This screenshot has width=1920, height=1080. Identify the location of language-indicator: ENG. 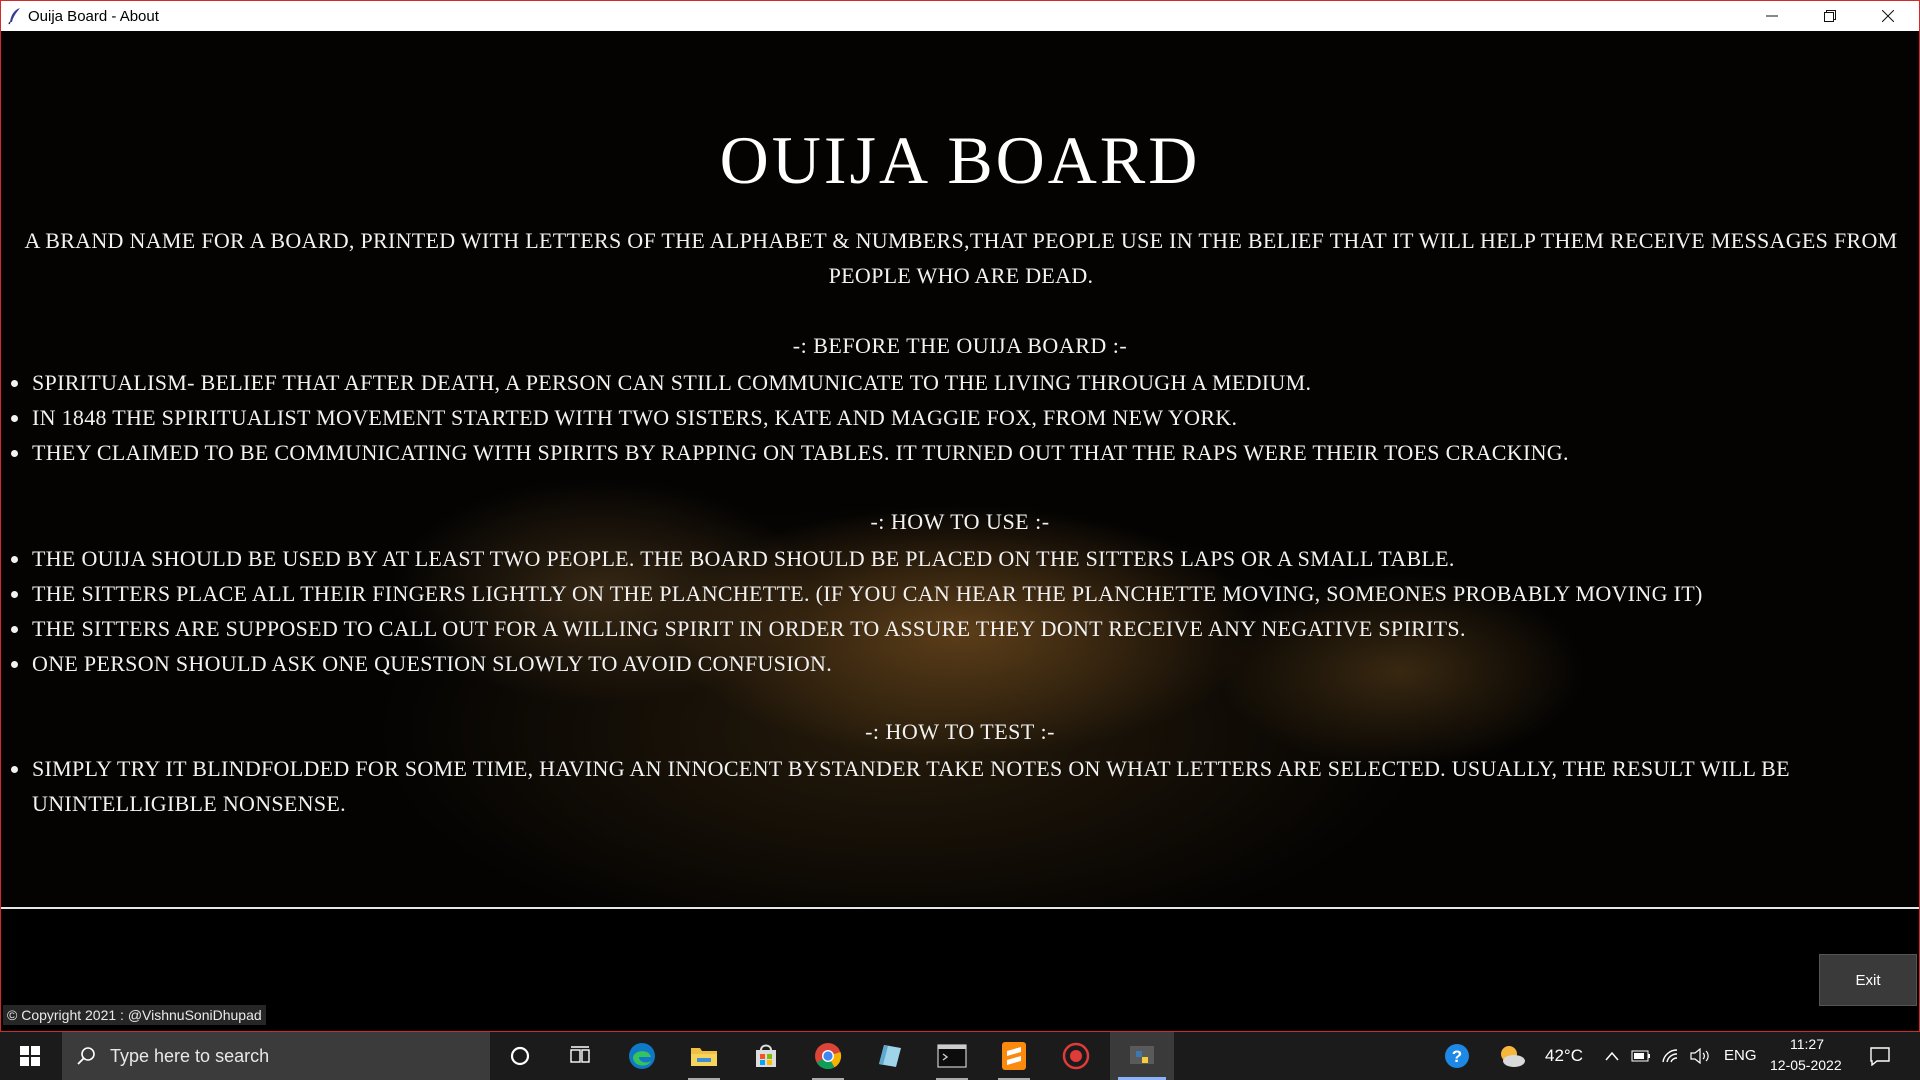
(1740, 1055).